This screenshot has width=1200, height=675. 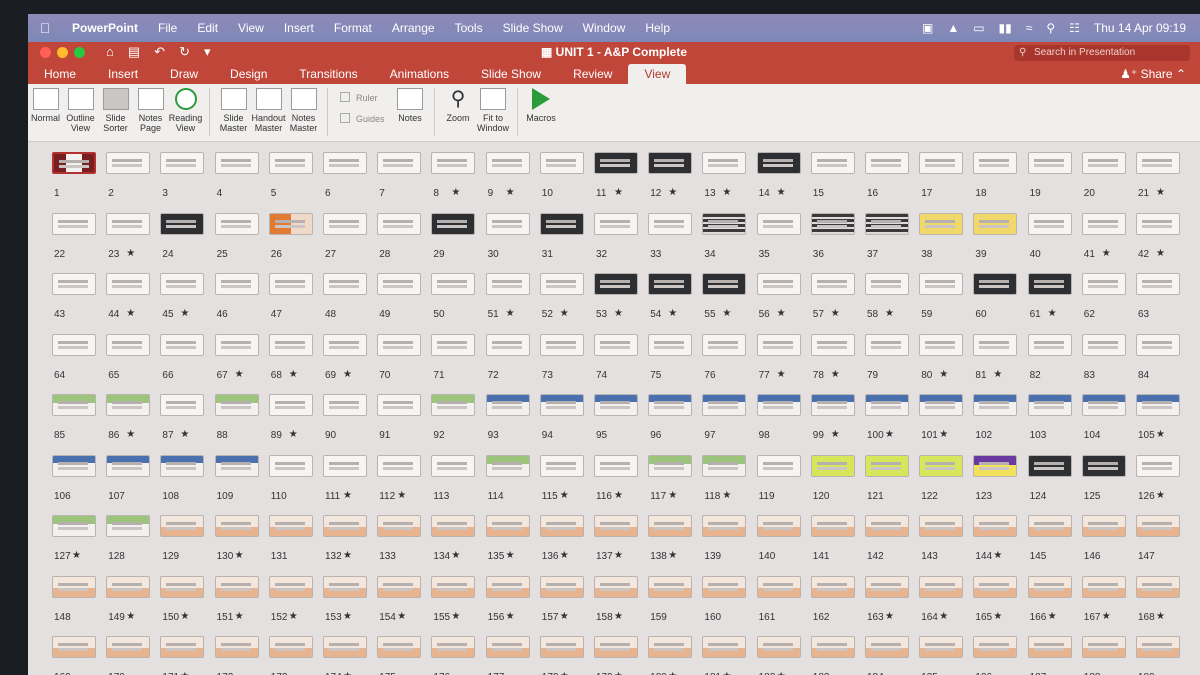 What do you see at coordinates (673, 242) in the screenshot?
I see `slide-thumbnail-33: 33` at bounding box center [673, 242].